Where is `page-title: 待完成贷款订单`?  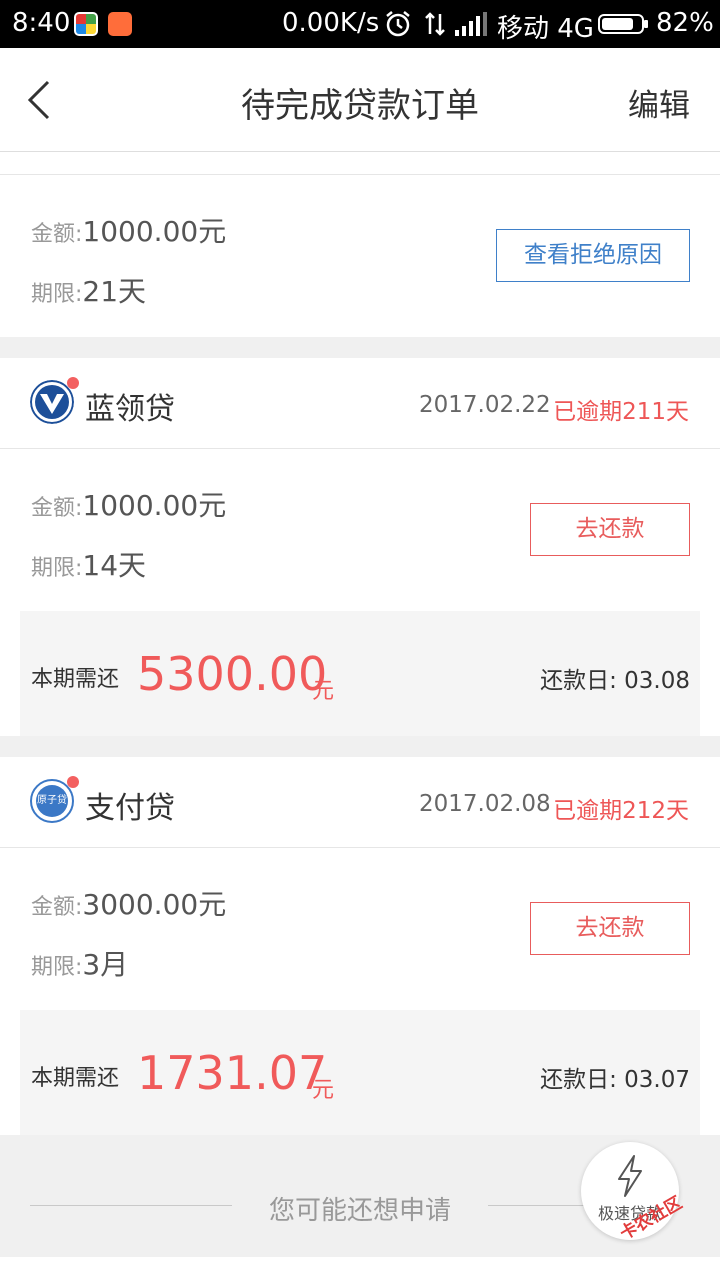
page-title: 待完成贷款订单 is located at coordinates (360, 106).